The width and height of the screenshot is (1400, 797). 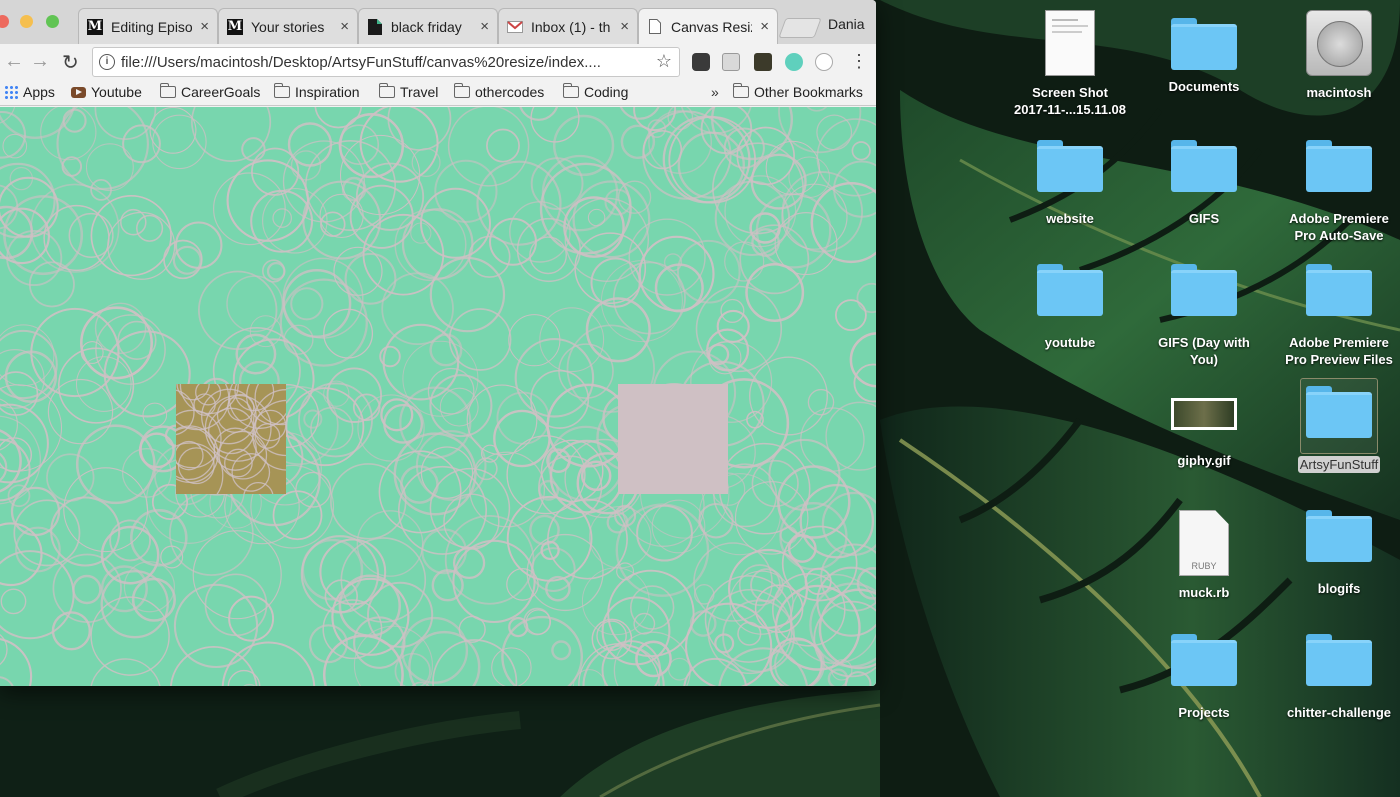 I want to click on desktop-icon-label: ArtsyFunStuff, so click(x=1339, y=464).